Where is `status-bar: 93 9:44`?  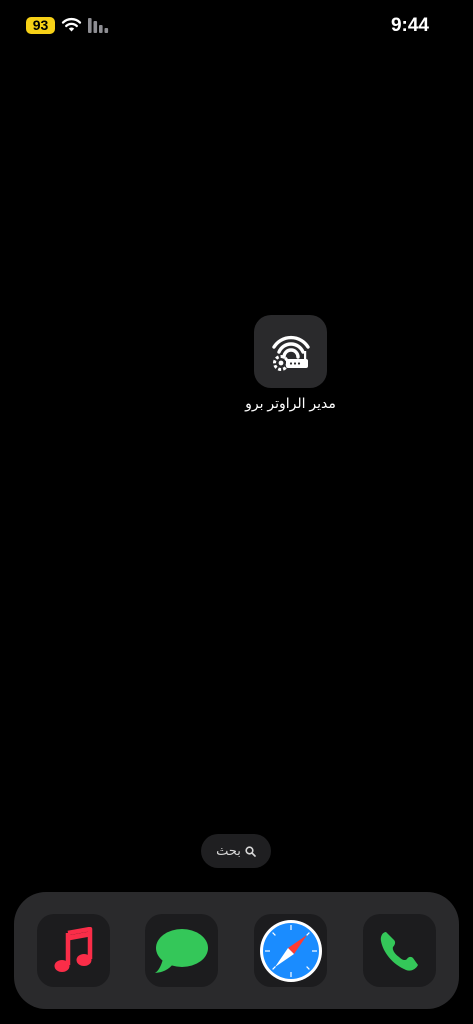 status-bar: 93 9:44 is located at coordinates (236, 27).